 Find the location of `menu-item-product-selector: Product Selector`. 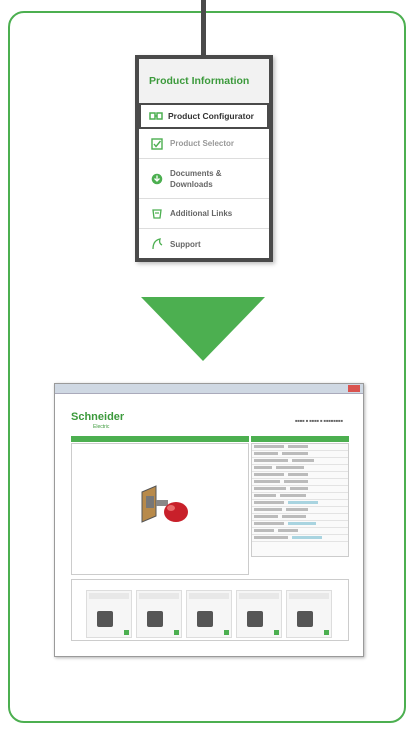

menu-item-product-selector: Product Selector is located at coordinates (204, 144).